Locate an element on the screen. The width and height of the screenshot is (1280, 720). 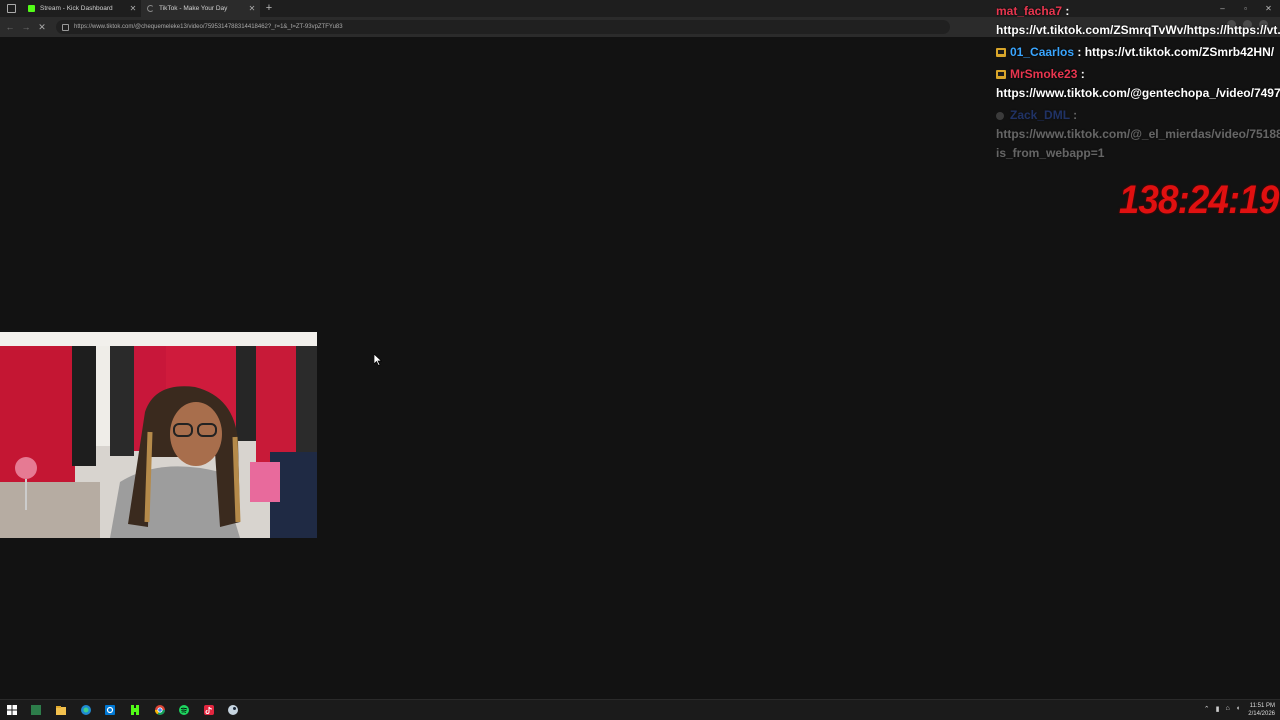
mouse-cursor-icon is located at coordinates (378, 360).